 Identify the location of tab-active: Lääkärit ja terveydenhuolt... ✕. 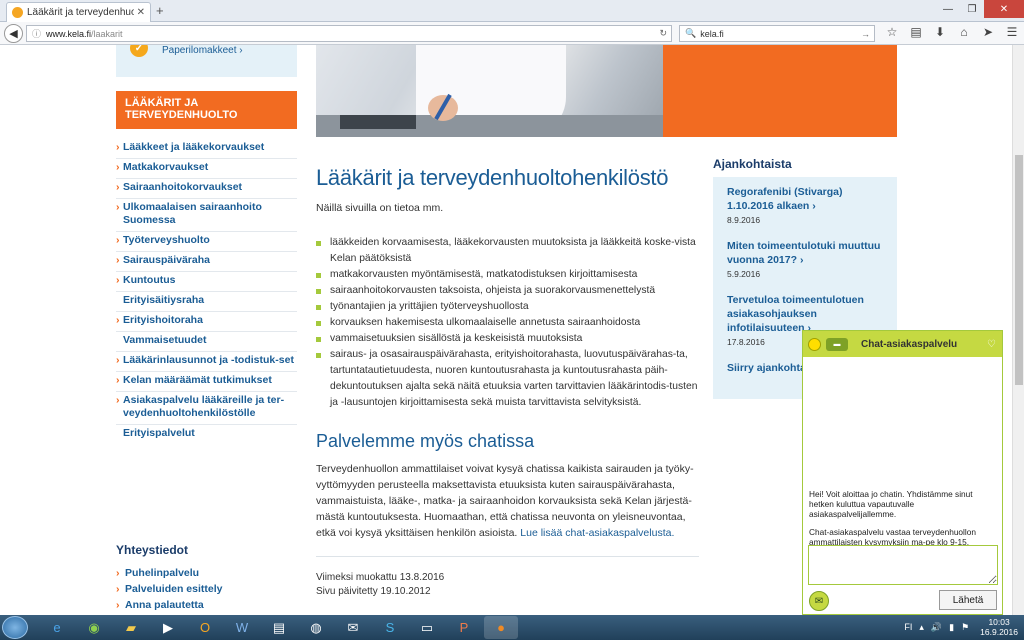
(78, 12).